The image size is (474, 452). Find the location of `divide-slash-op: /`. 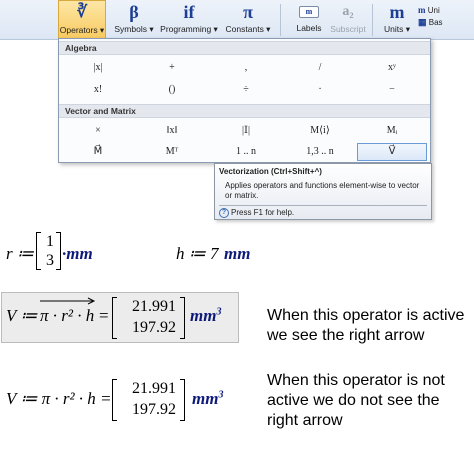

divide-slash-op: / is located at coordinates (320, 68).